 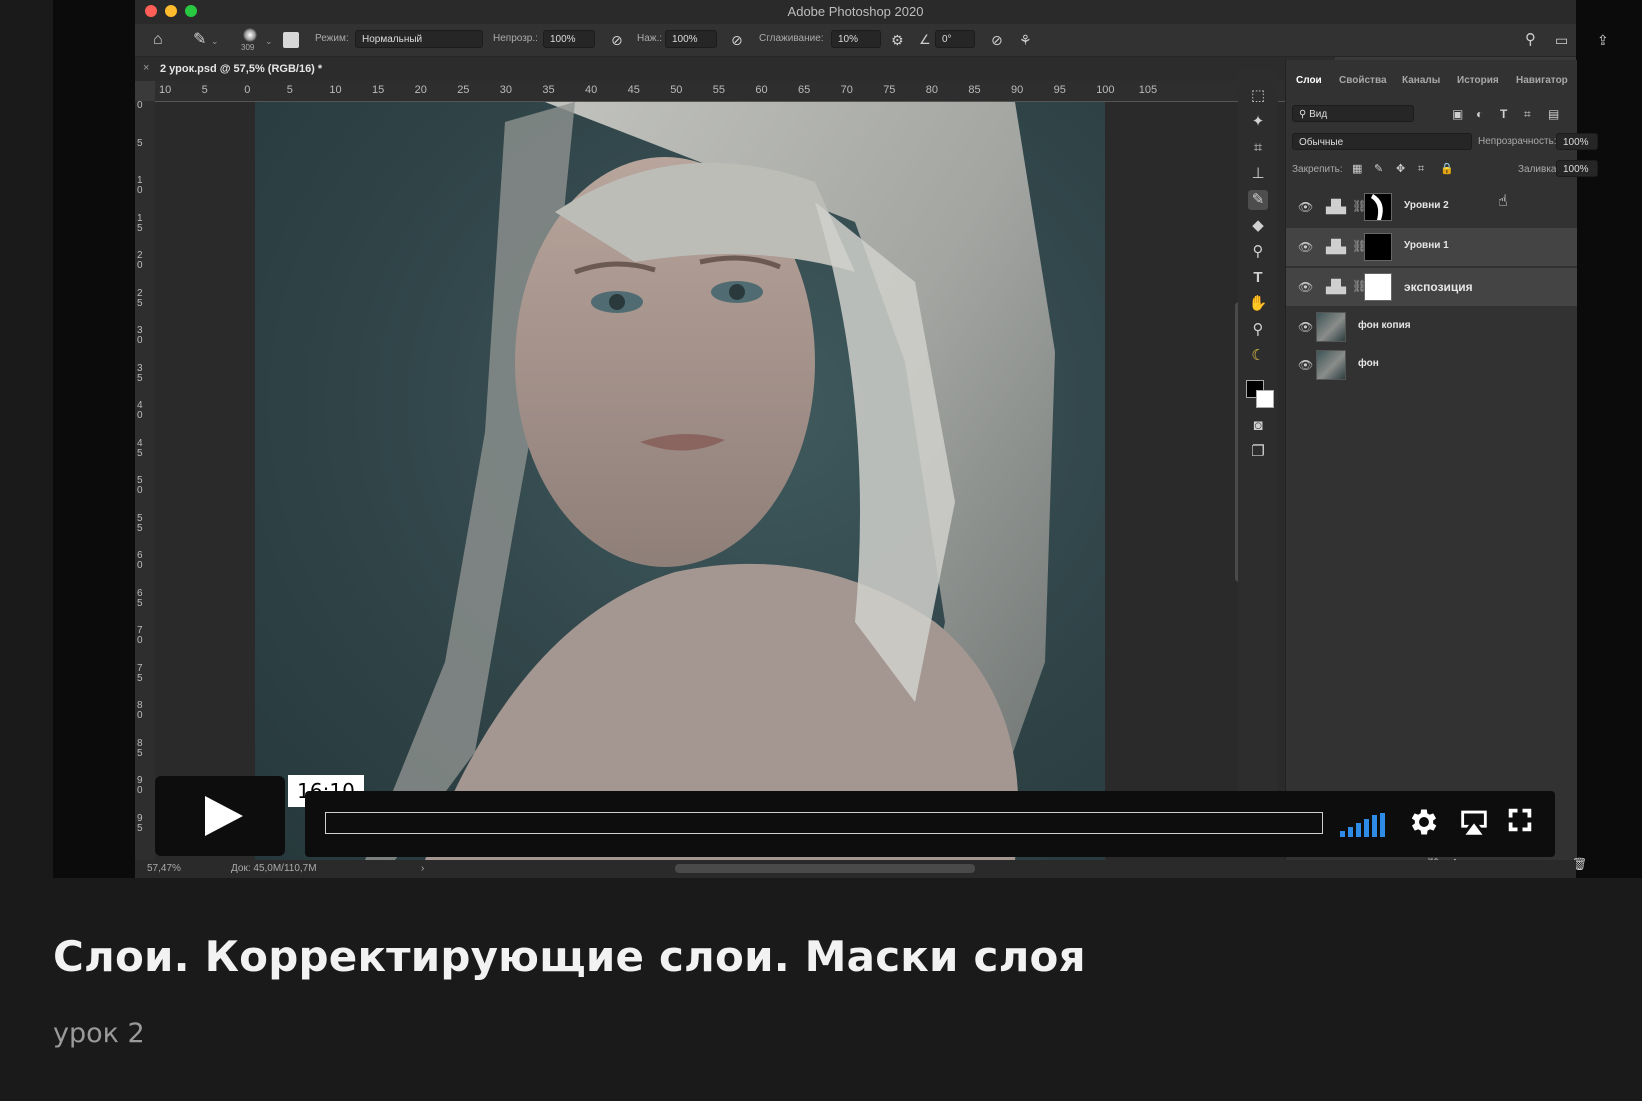 I want to click on volume-icon, so click(x=1364, y=825).